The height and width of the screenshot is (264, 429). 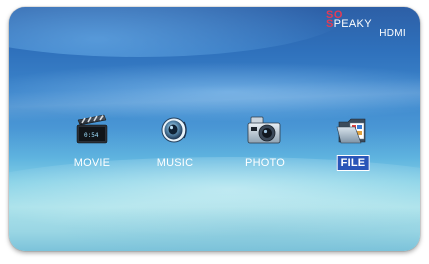 I want to click on menu-item-label: MUSIC, so click(x=175, y=163).